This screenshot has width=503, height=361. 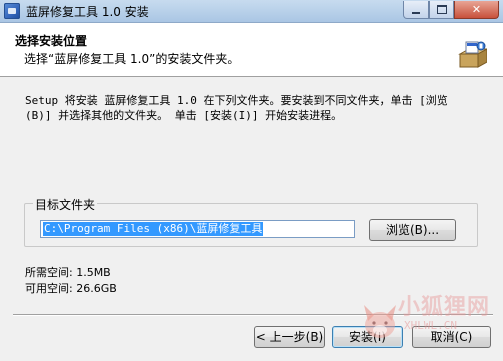 What do you see at coordinates (184, 115) in the screenshot?
I see `description-line-2: (B)] 并选择其他的文件夹。 单击 [安装(I)] 开始安装进程。` at bounding box center [184, 115].